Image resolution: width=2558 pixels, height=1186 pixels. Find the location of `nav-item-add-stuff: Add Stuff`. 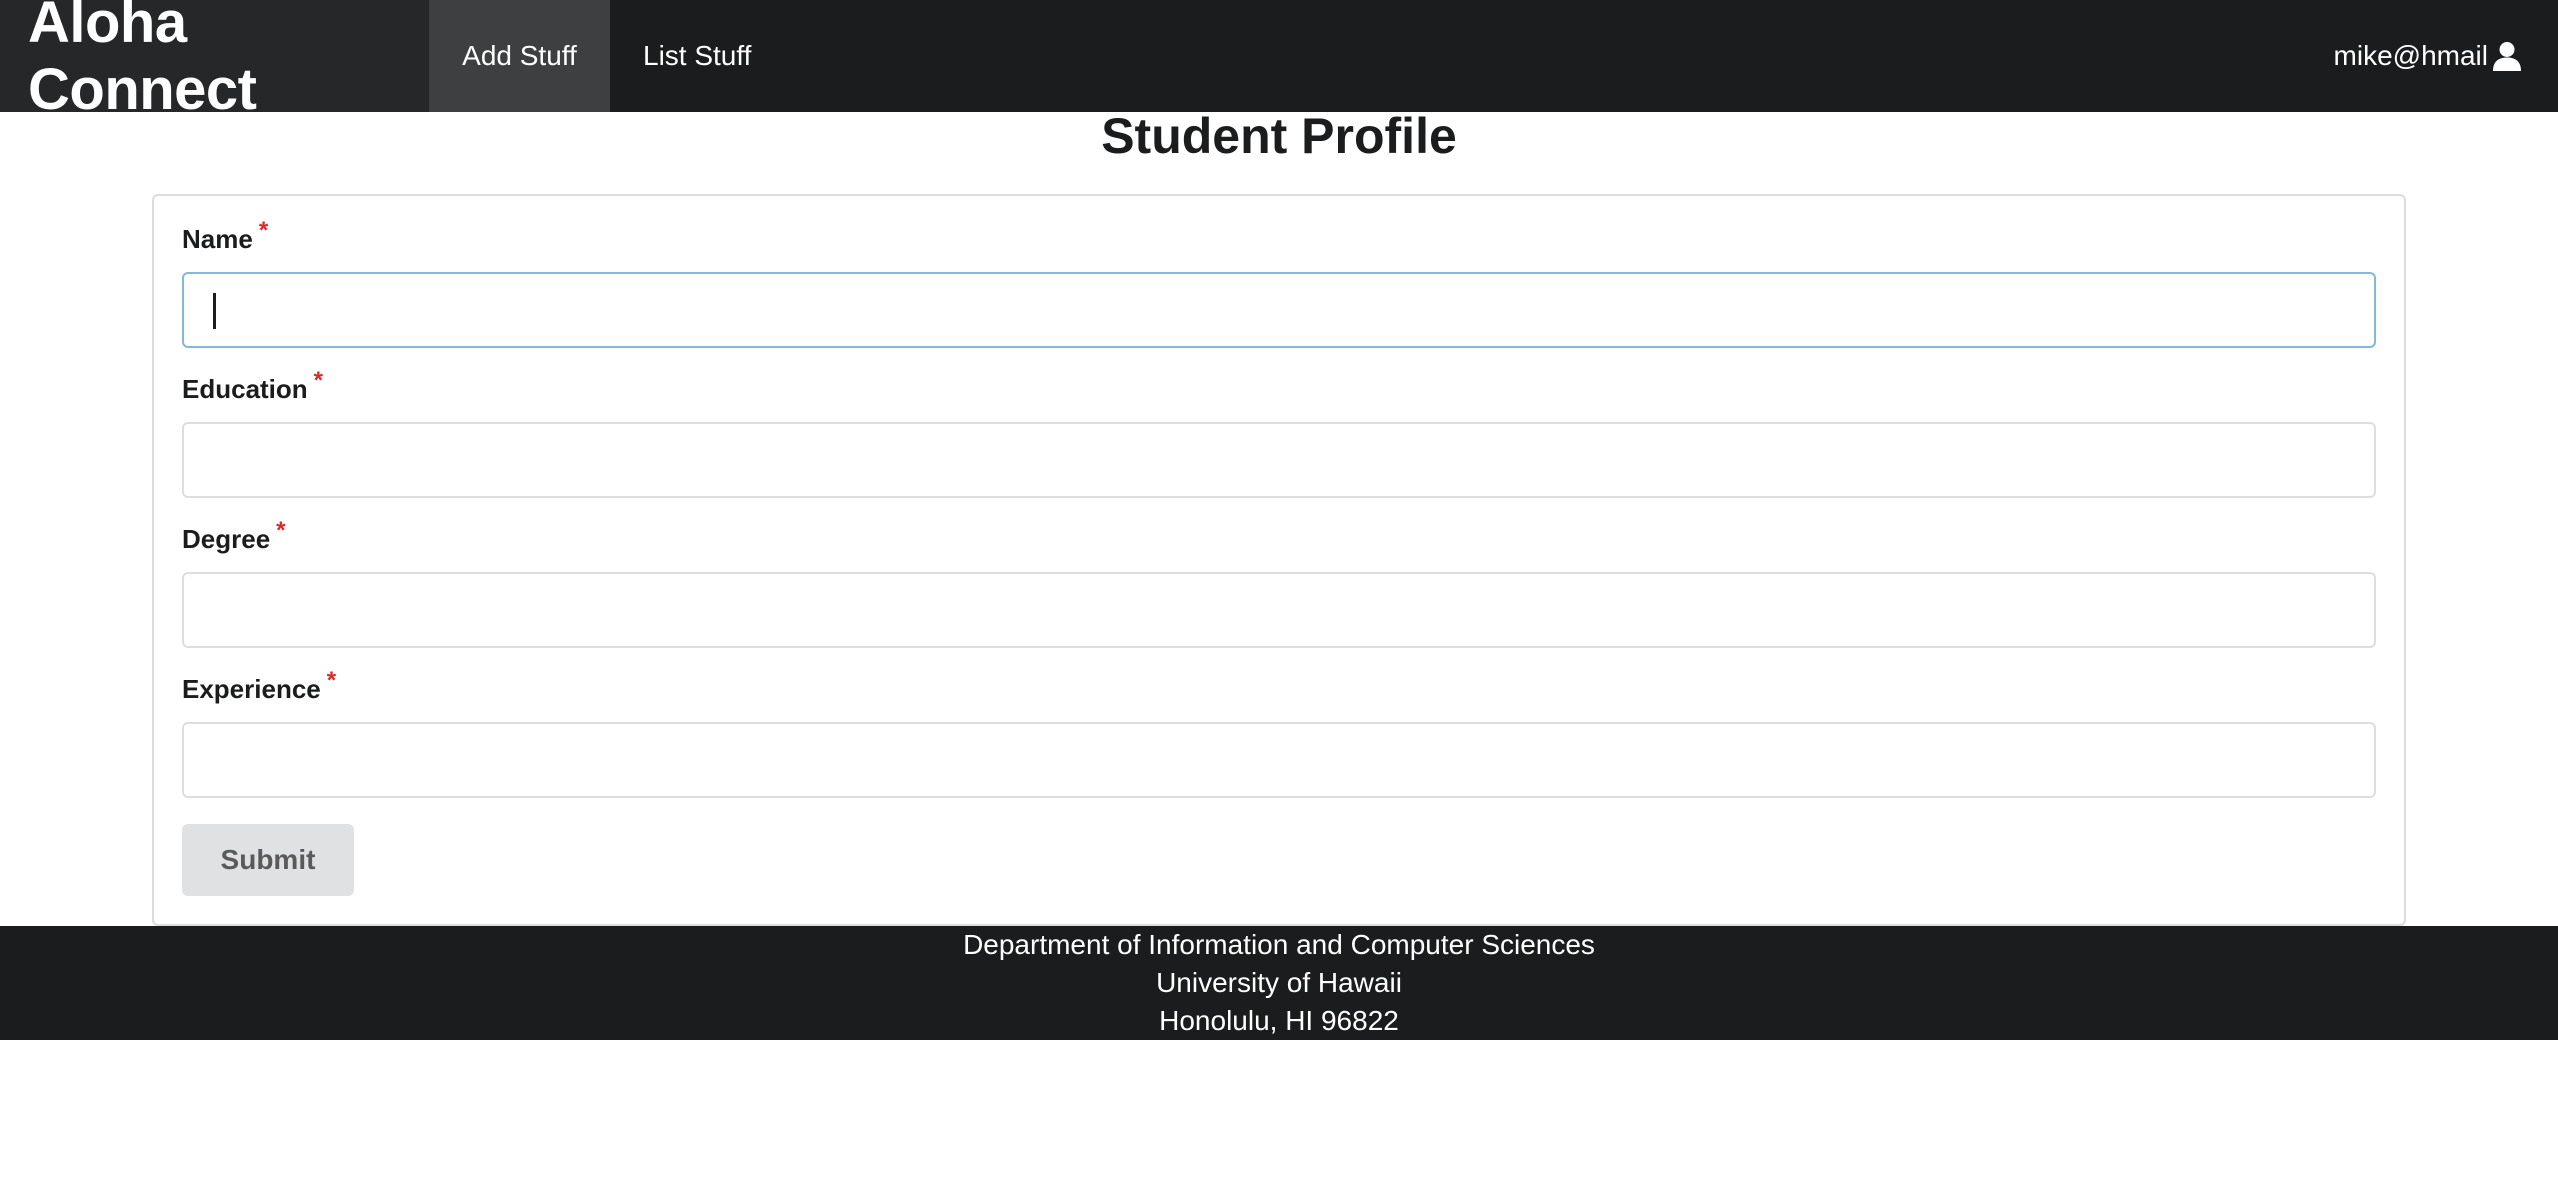

nav-item-add-stuff: Add Stuff is located at coordinates (519, 56).